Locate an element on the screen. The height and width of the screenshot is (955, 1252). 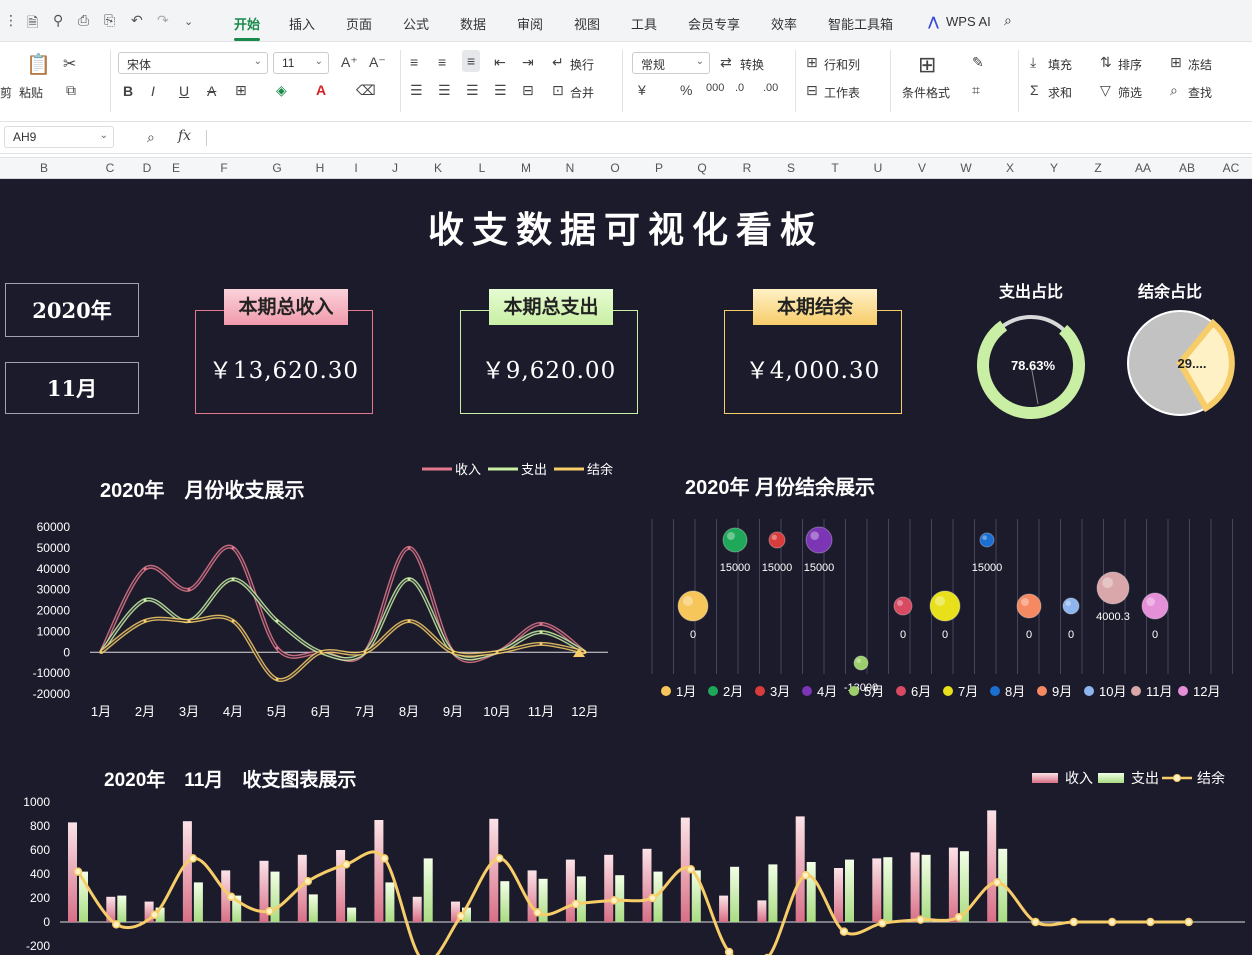
tab-formula: 公式 is located at coordinates (416, 23).